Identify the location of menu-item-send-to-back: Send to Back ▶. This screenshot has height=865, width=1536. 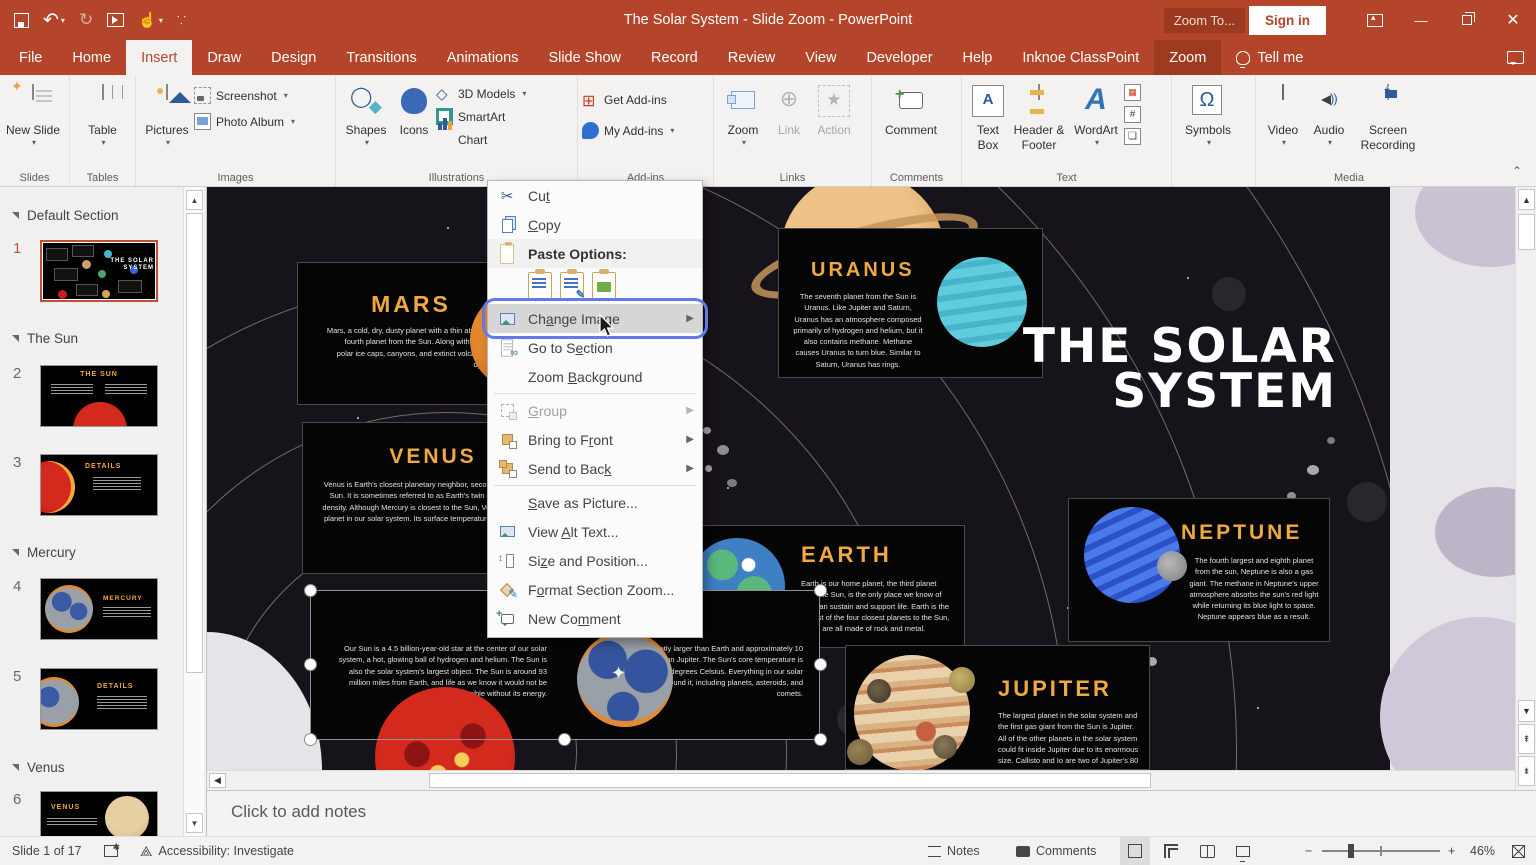
(595, 468).